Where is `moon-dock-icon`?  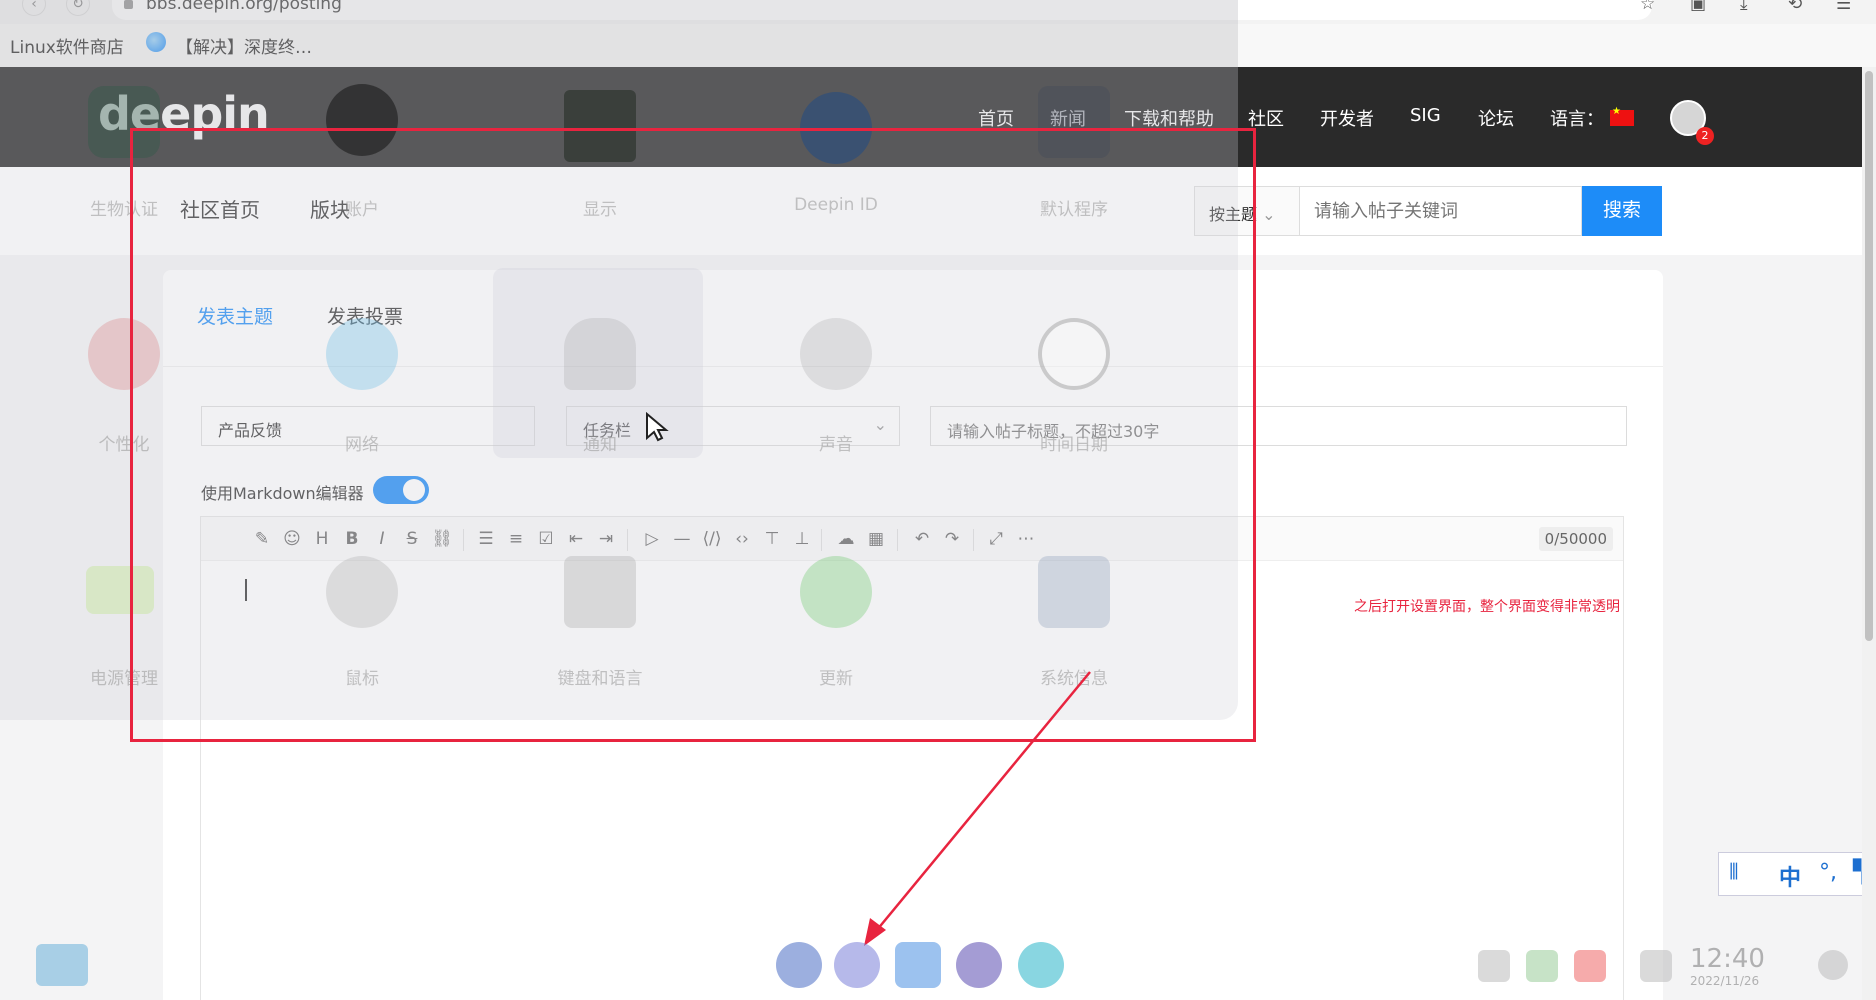 moon-dock-icon is located at coordinates (799, 965).